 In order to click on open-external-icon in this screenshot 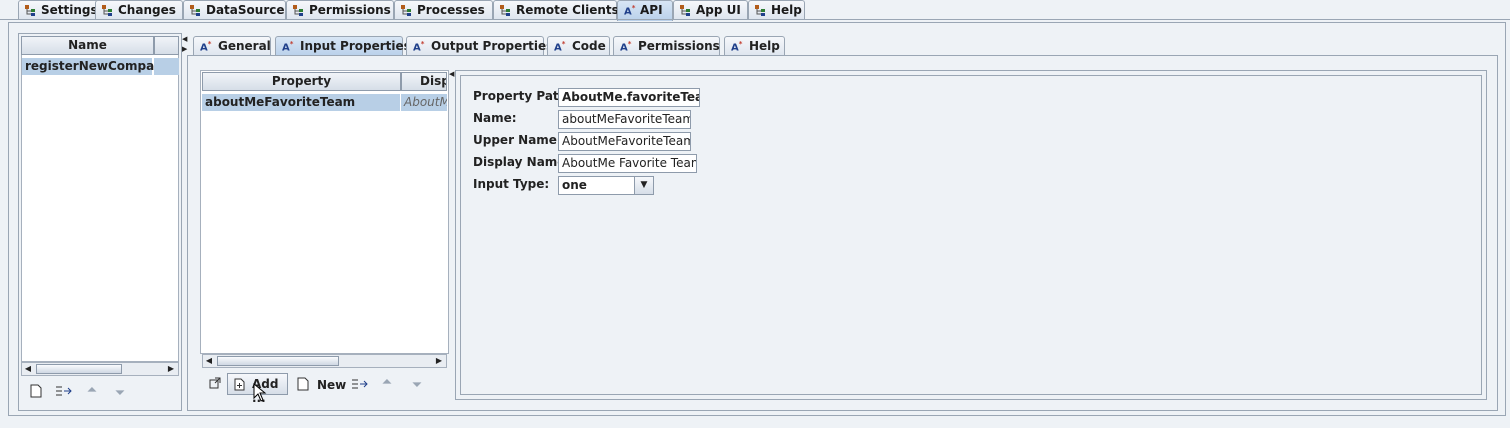, I will do `click(215, 386)`.